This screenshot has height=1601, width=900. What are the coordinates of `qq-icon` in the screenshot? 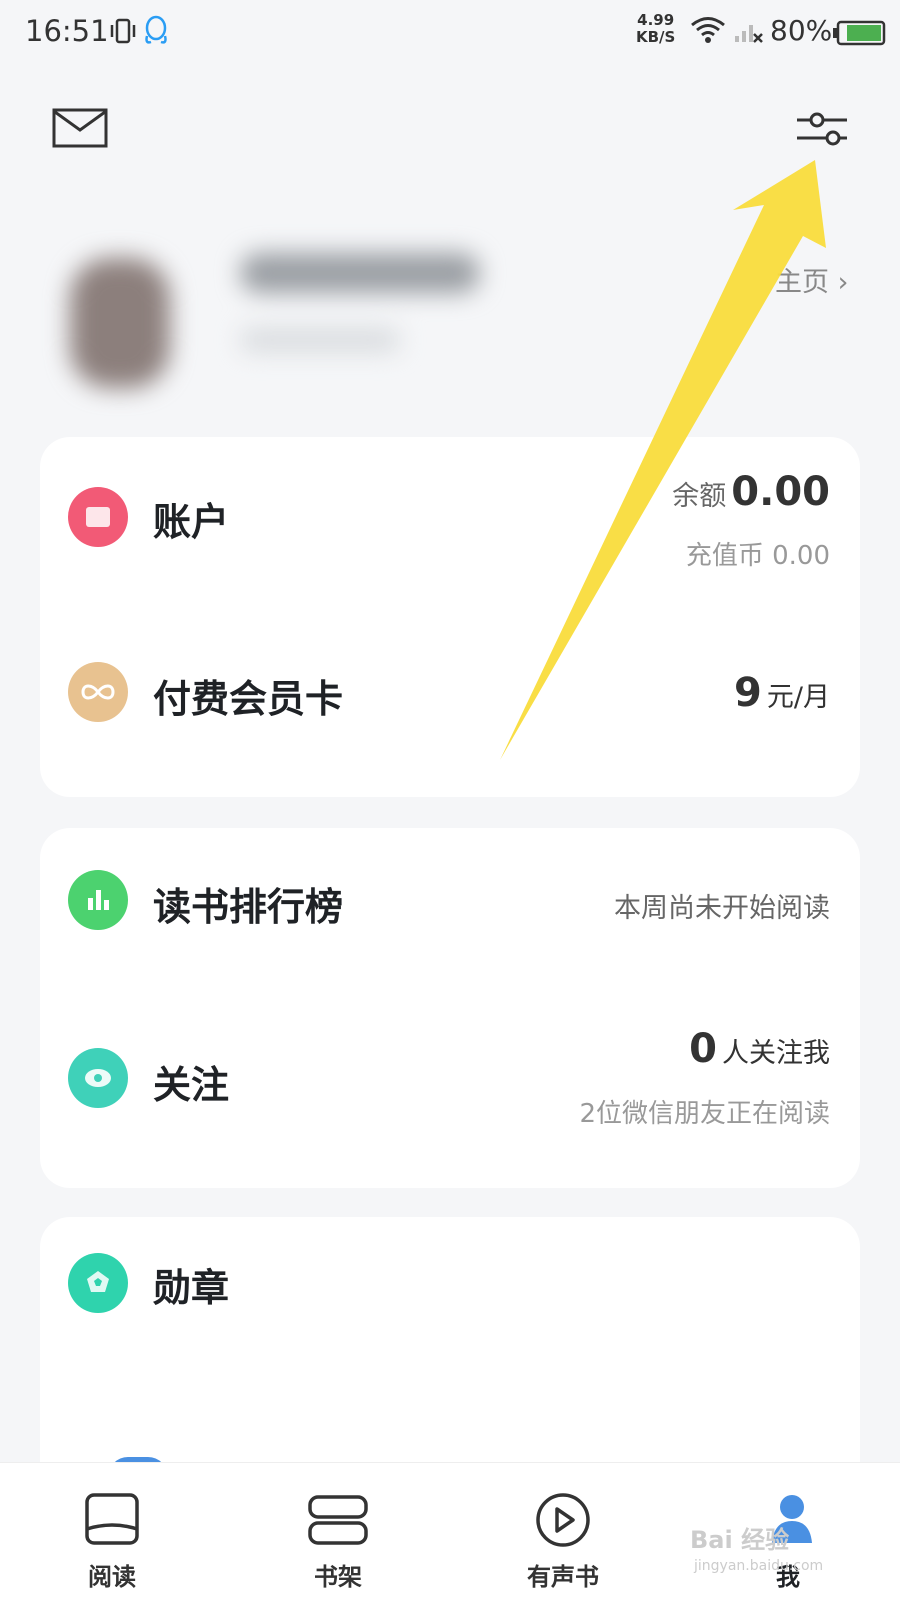 It's located at (156, 32).